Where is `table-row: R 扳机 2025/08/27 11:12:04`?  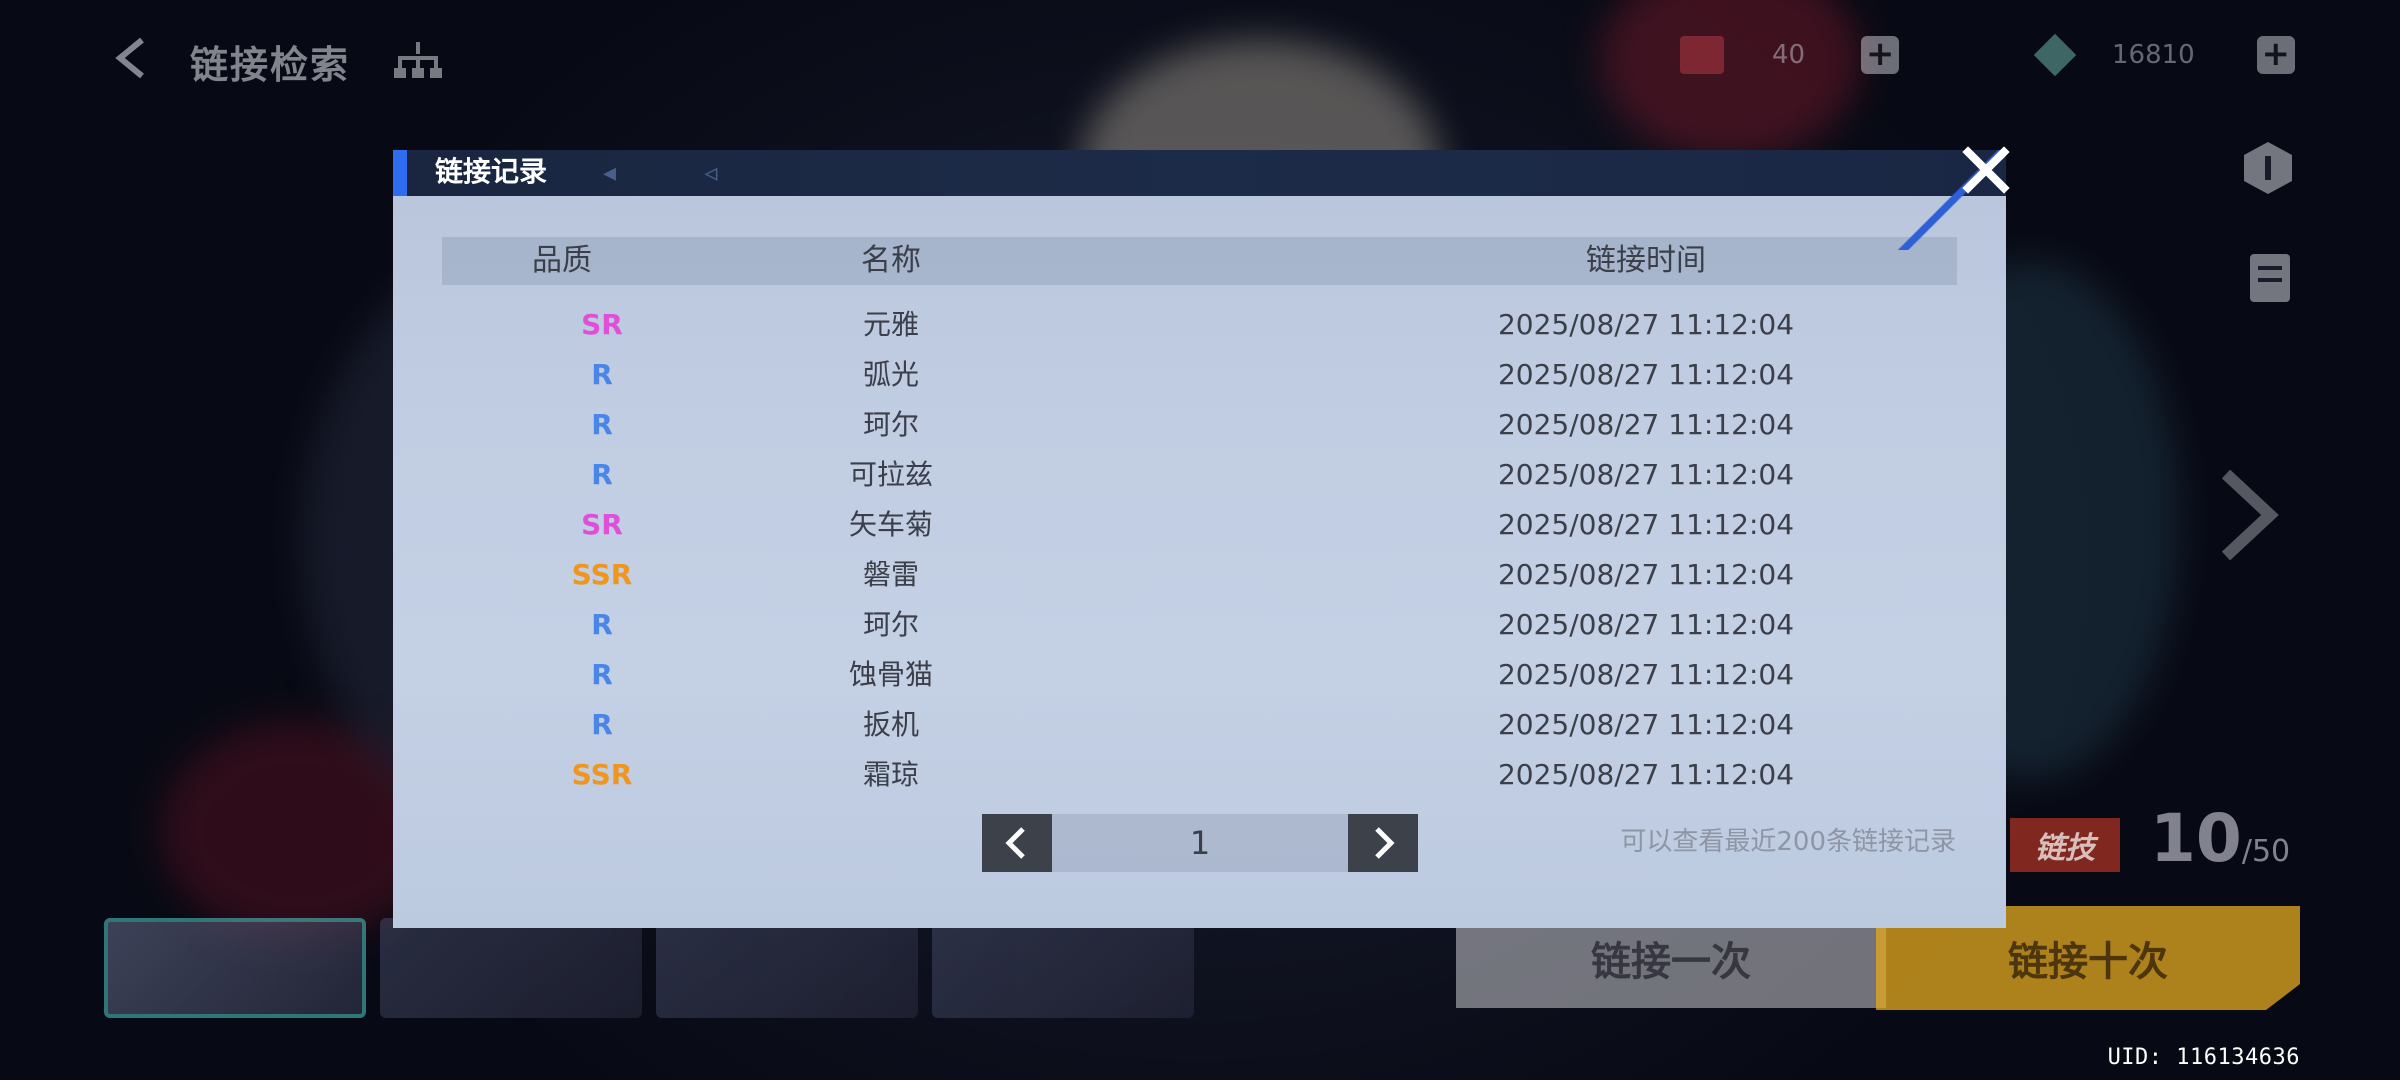 table-row: R 扳机 2025/08/27 11:12:04 is located at coordinates (1199, 725).